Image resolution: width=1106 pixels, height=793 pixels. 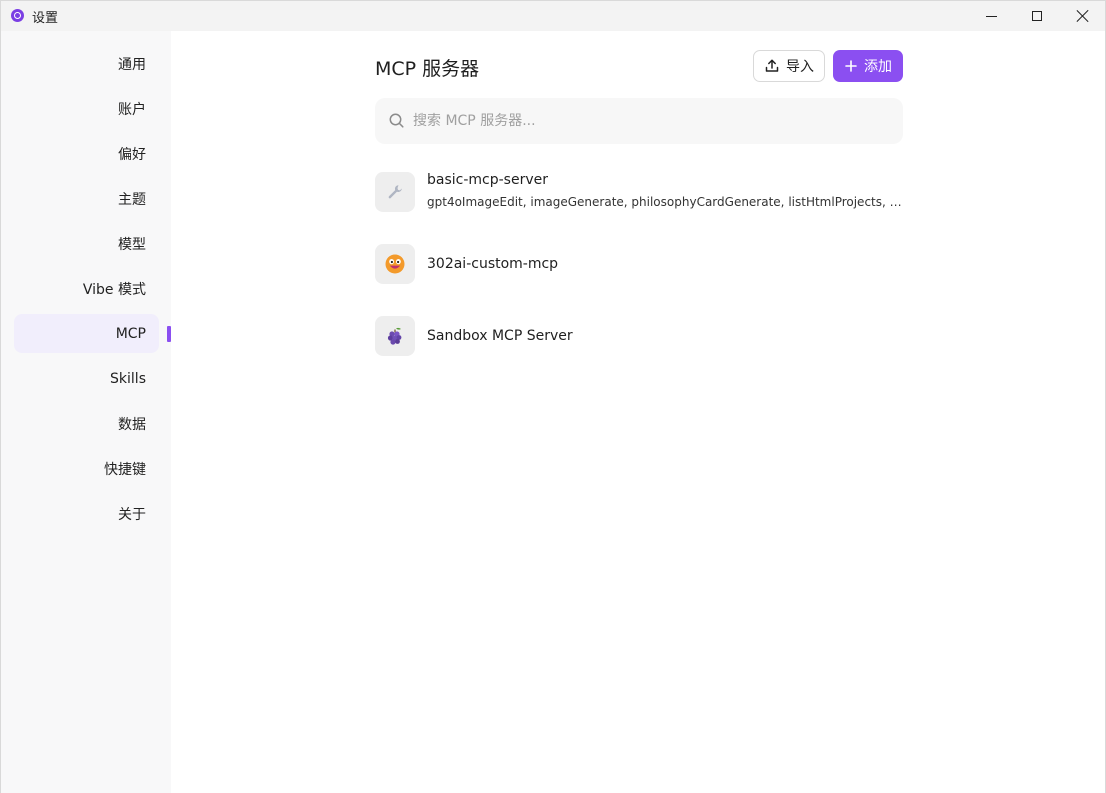 I want to click on grapes-glyph, so click(x=394, y=336).